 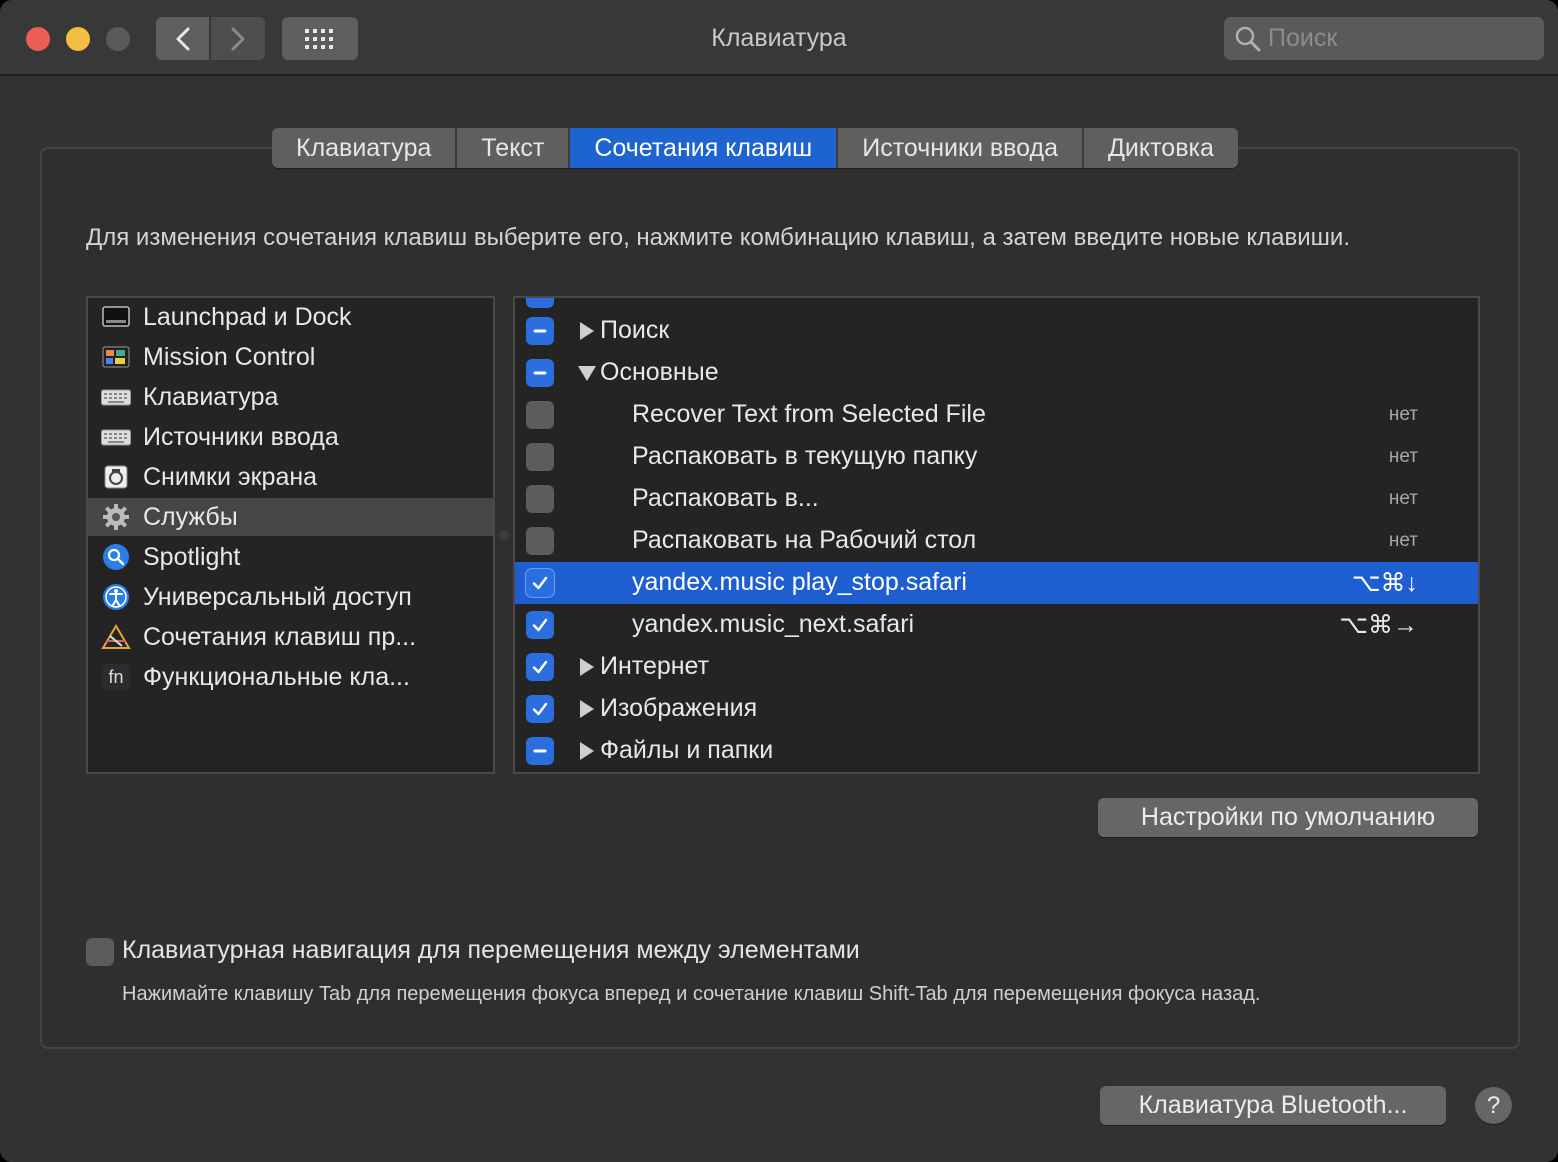 I want to click on shortcut-label: yandex.music_next.safari, so click(x=773, y=624).